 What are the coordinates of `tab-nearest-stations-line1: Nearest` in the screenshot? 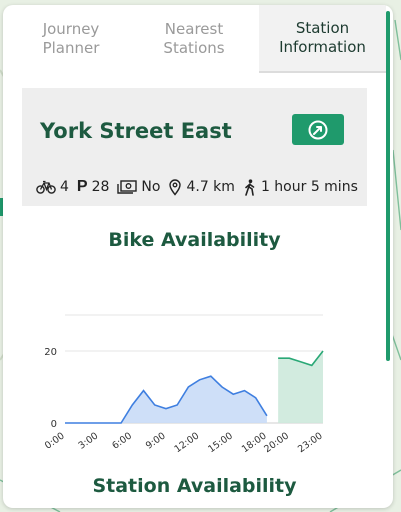 It's located at (194, 29).